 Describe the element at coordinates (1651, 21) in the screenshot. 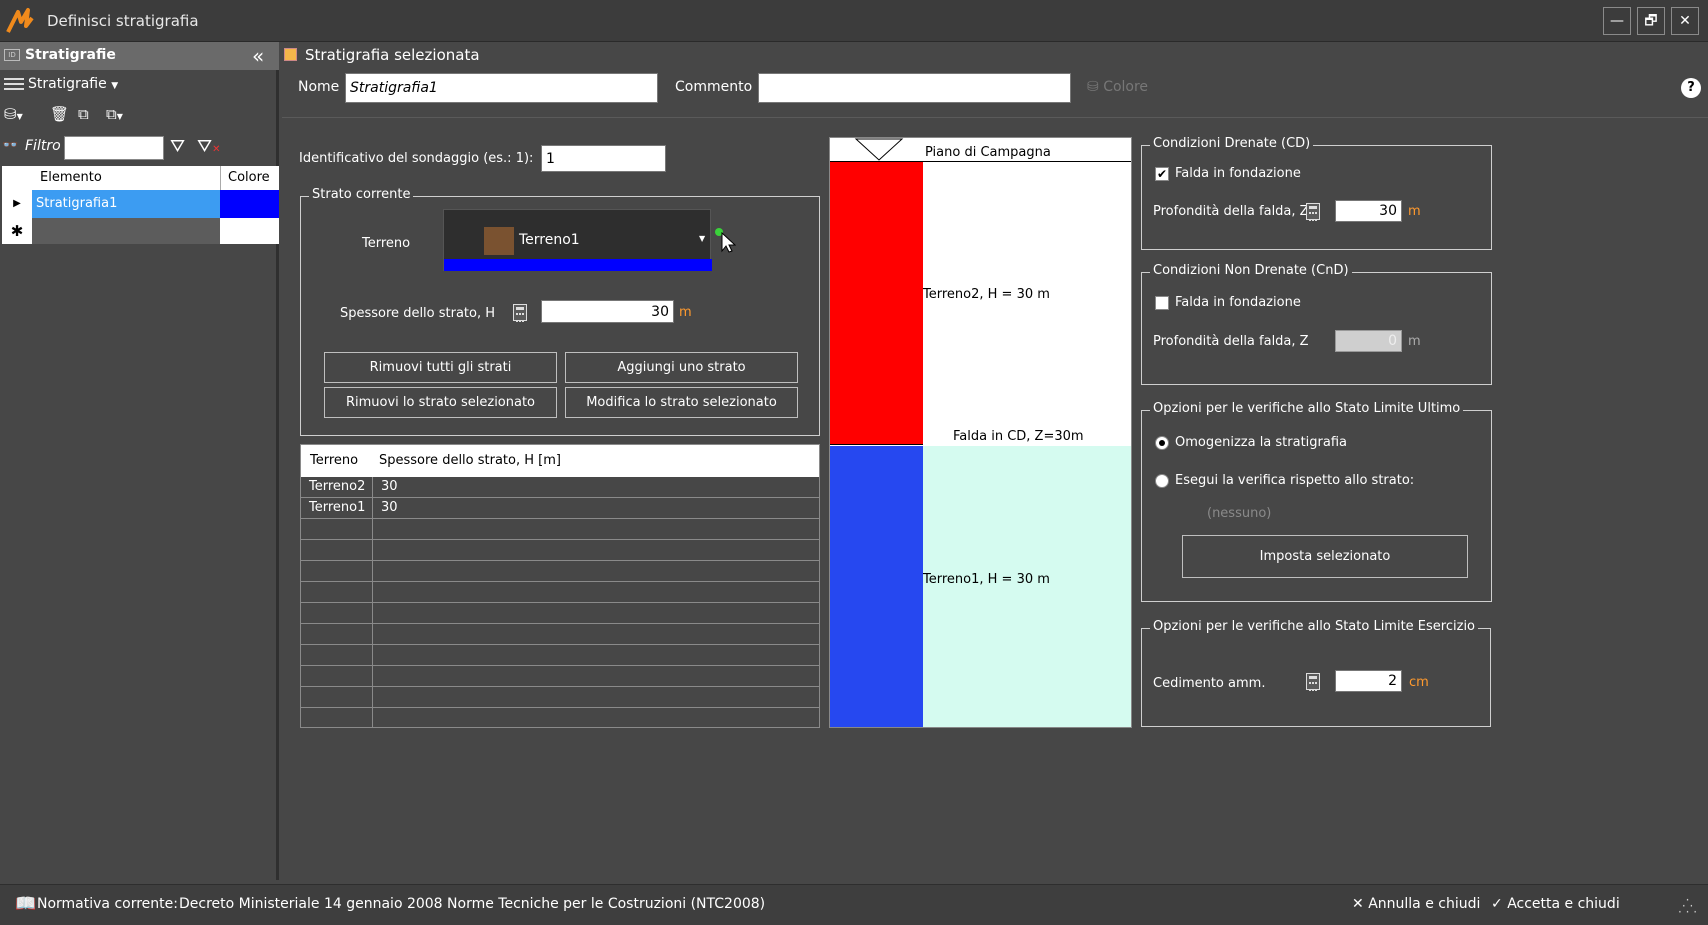

I see `restore-button: 🗗` at that location.